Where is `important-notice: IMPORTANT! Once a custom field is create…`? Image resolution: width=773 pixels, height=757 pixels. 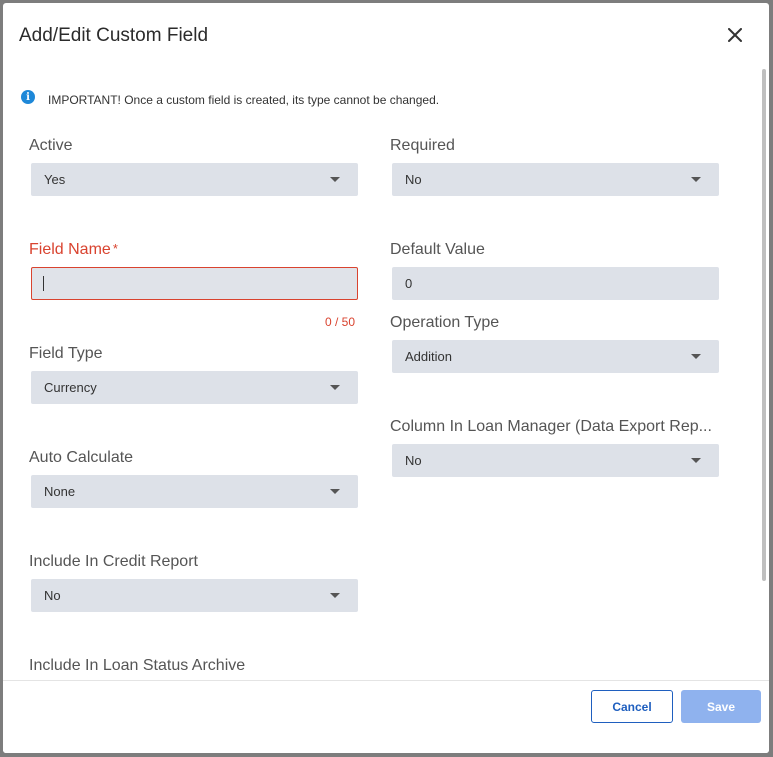
important-notice: IMPORTANT! Once a custom field is create… is located at coordinates (244, 100).